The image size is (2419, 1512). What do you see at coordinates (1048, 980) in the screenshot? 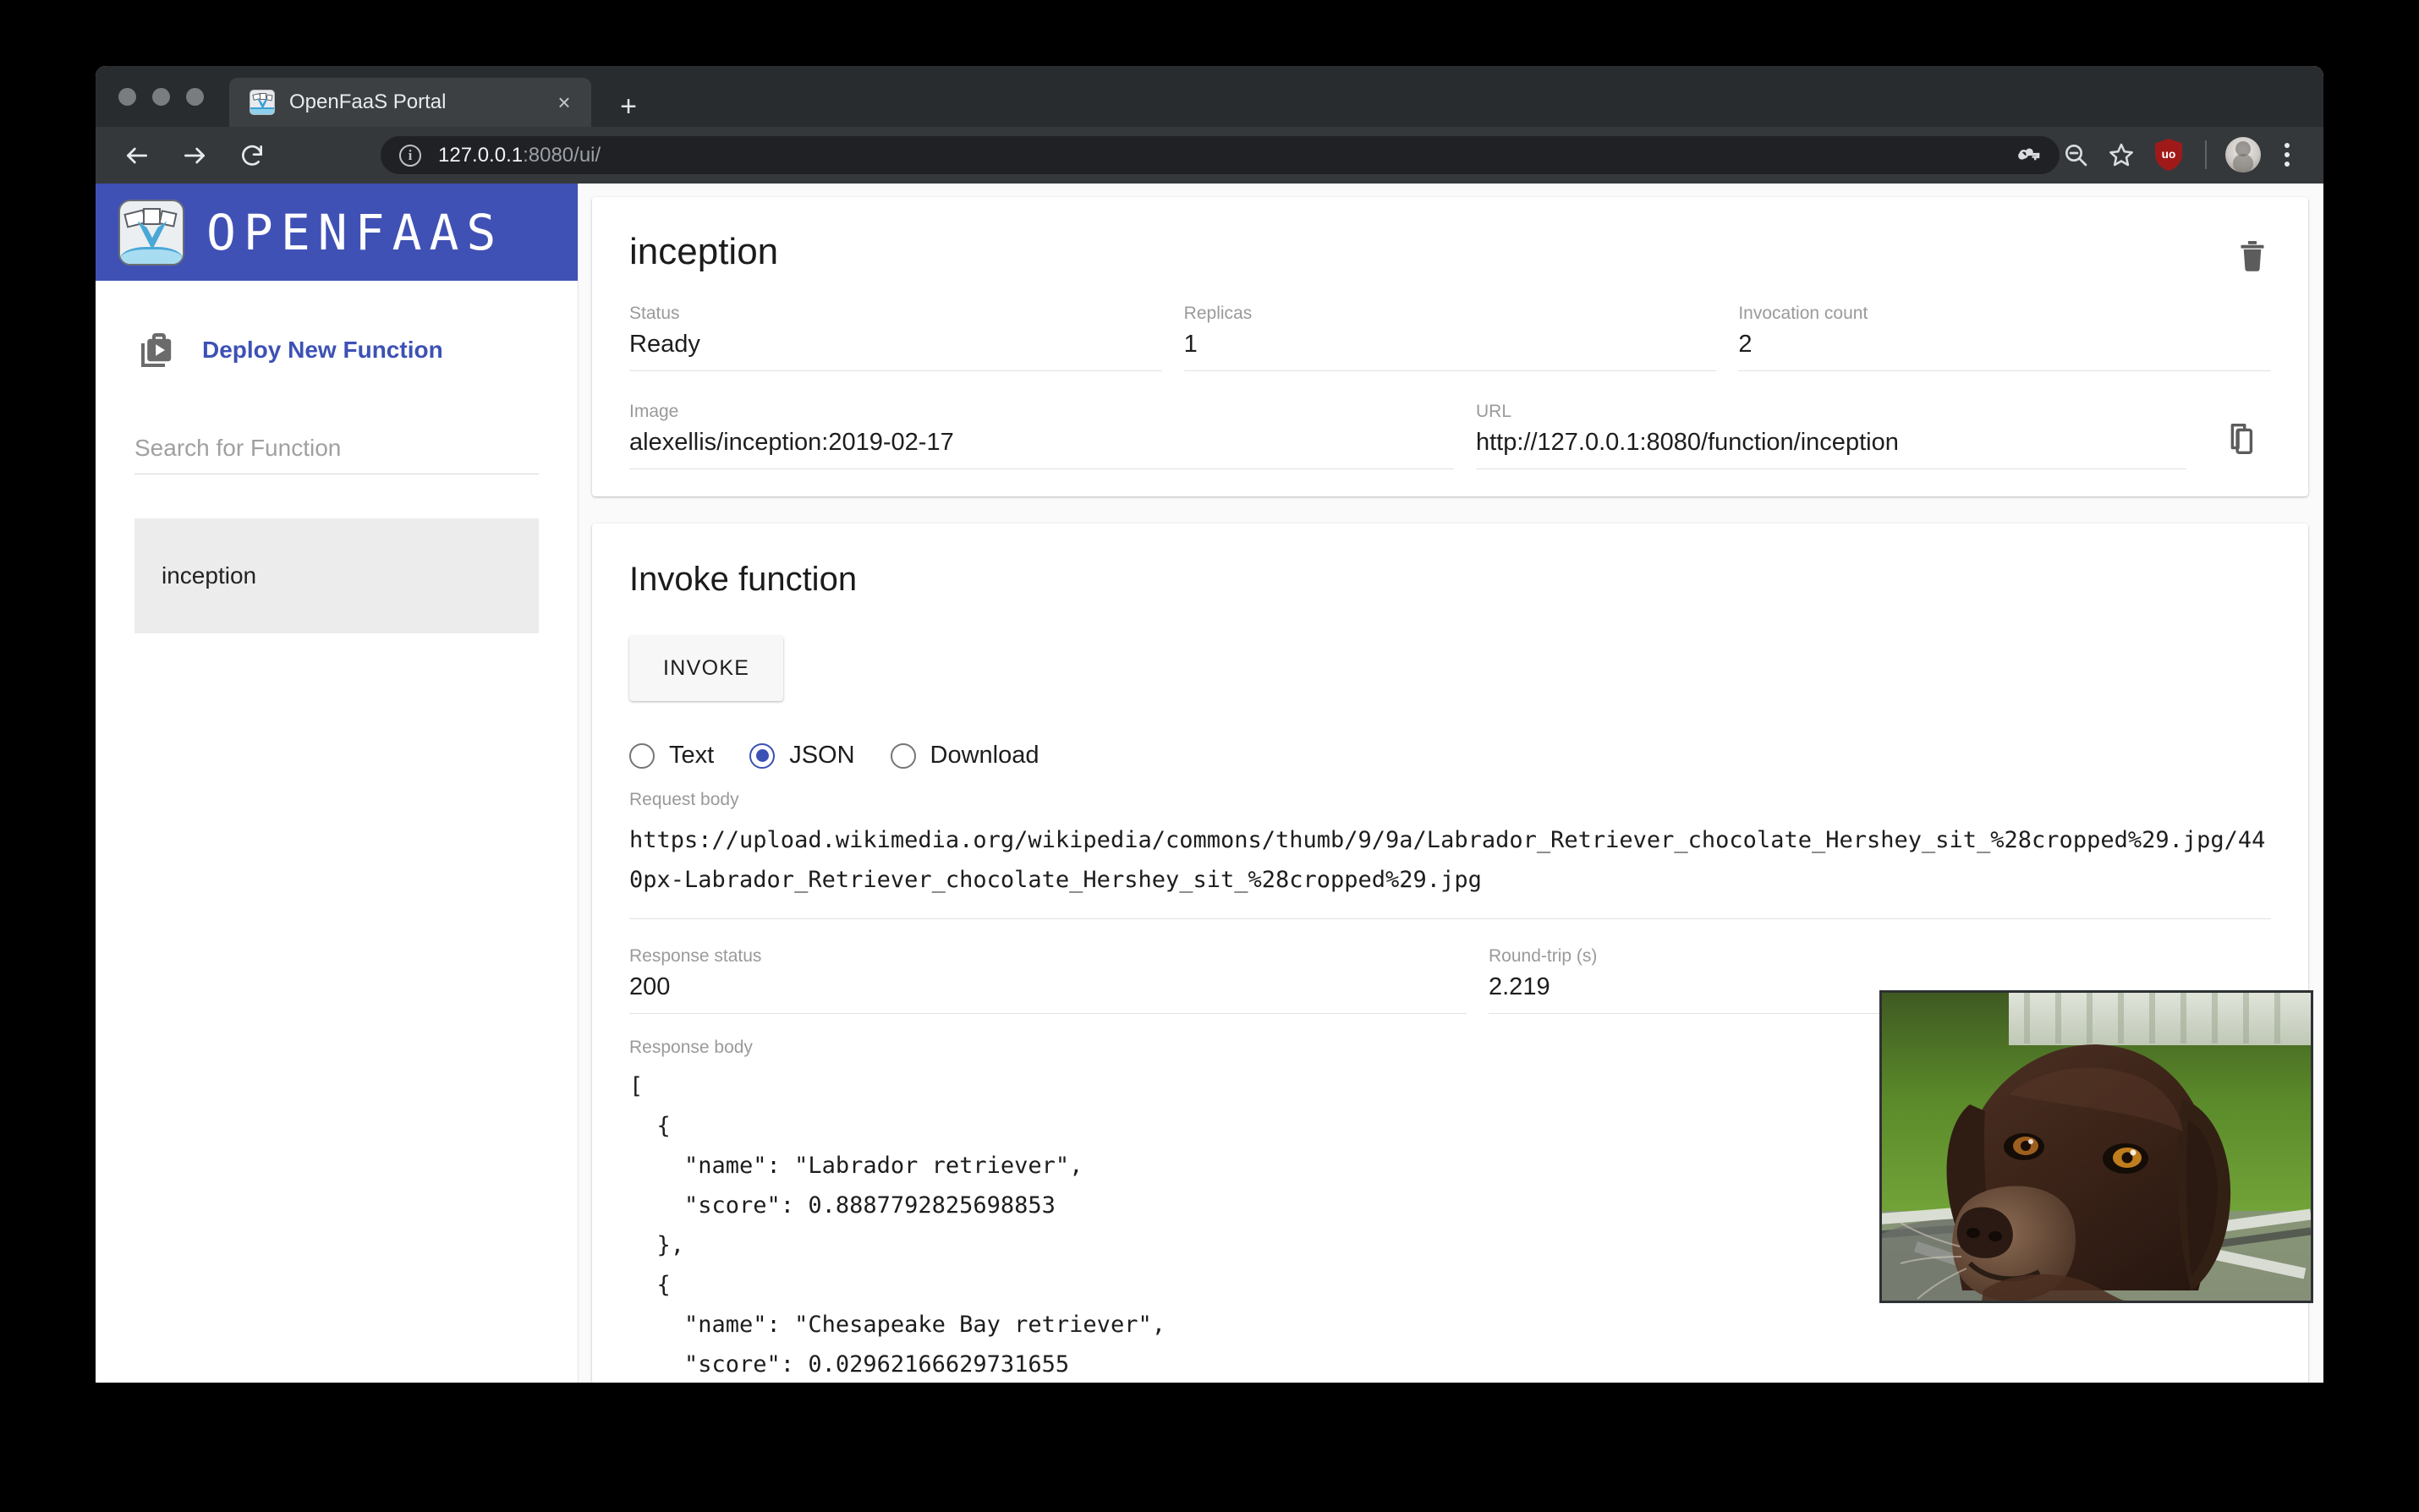
I see `response-status-field: Response status 200` at bounding box center [1048, 980].